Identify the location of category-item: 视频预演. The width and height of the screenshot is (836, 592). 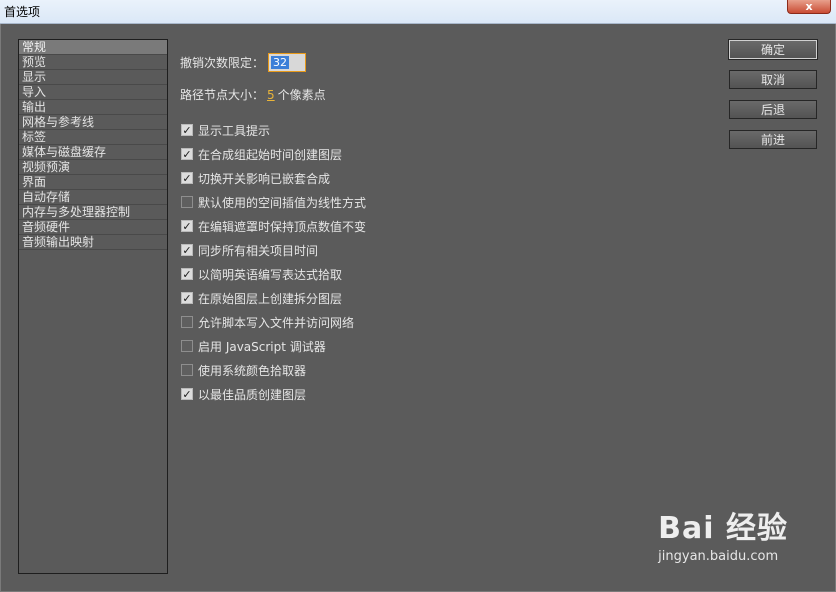
(93, 167).